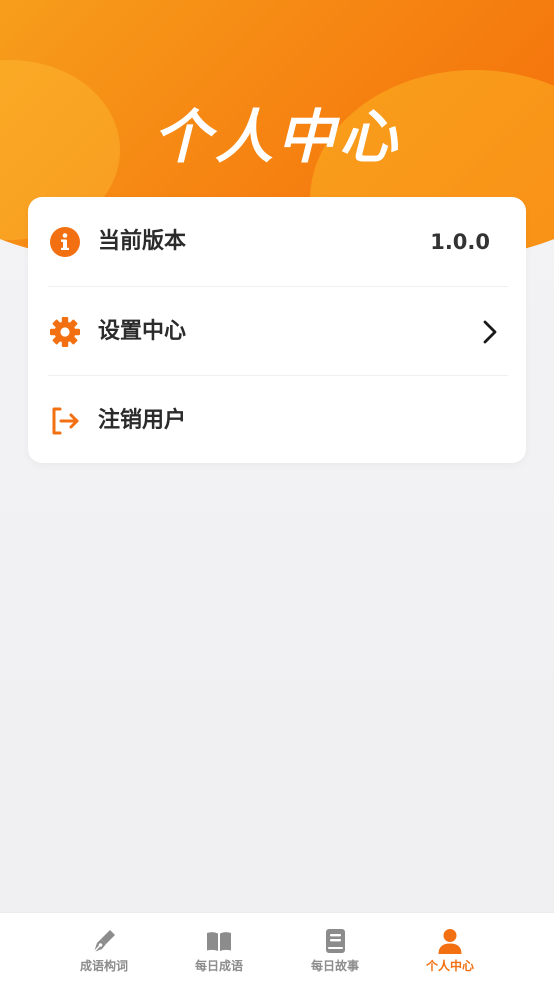  Describe the element at coordinates (218, 966) in the screenshot. I see `tab-label: 每日成语` at that location.